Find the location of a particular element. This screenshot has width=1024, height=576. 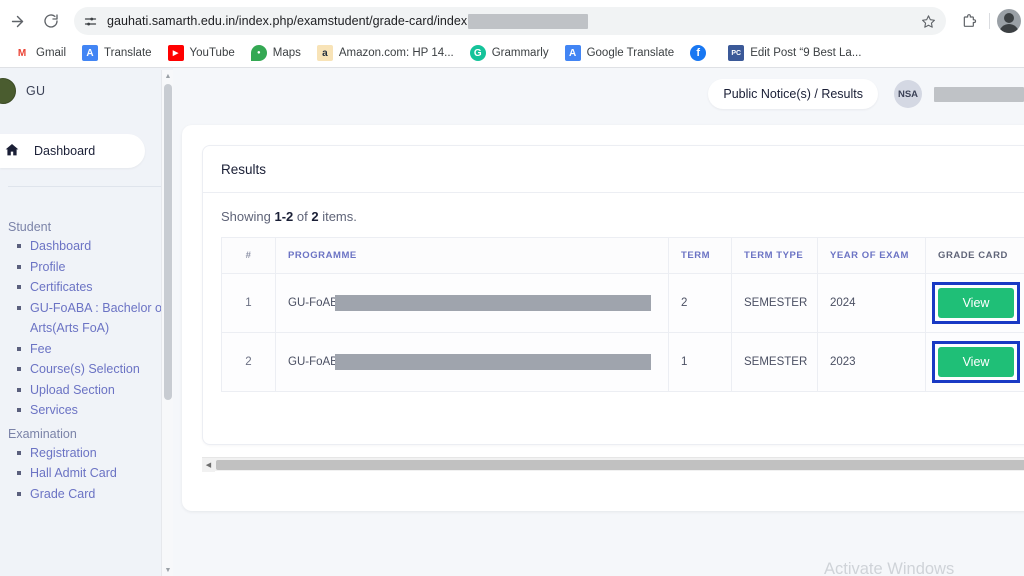

sidebar-item-certificates: Certificates is located at coordinates (95, 287).